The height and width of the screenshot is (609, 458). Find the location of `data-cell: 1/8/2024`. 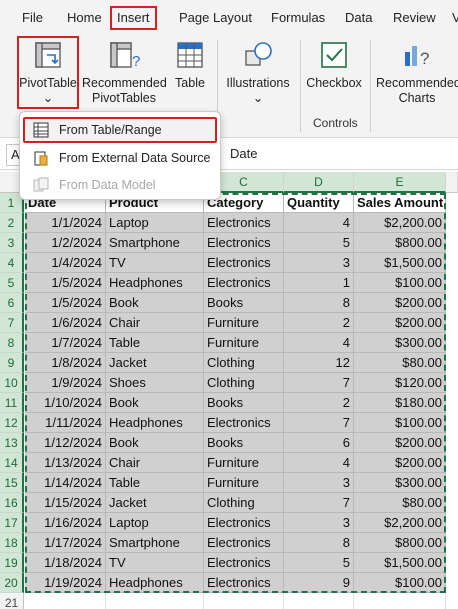

data-cell: 1/8/2024 is located at coordinates (65, 363).